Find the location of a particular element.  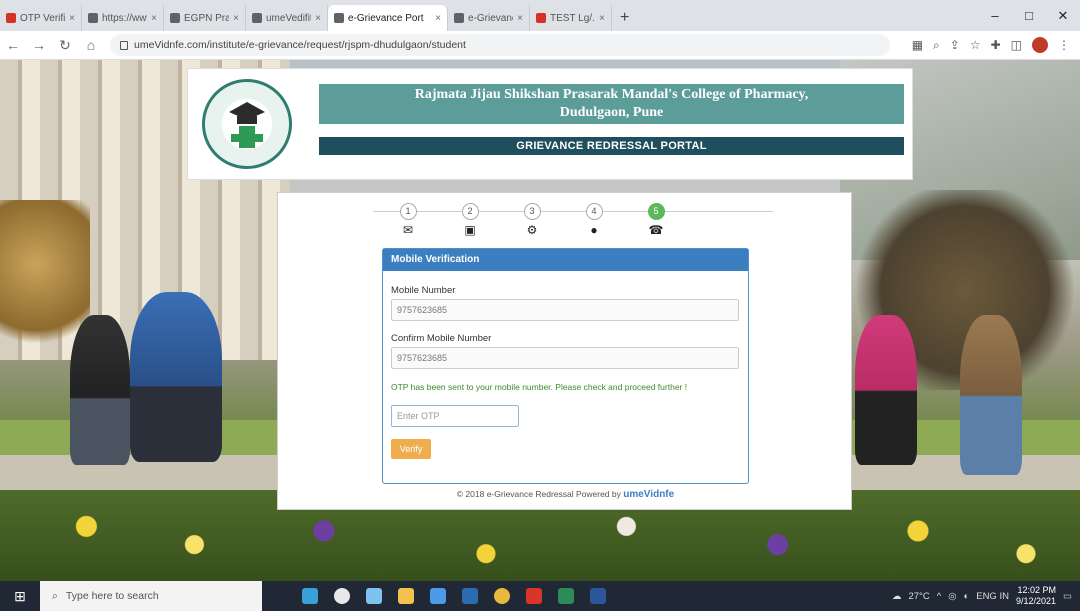

task-view-icon is located at coordinates (310, 596).